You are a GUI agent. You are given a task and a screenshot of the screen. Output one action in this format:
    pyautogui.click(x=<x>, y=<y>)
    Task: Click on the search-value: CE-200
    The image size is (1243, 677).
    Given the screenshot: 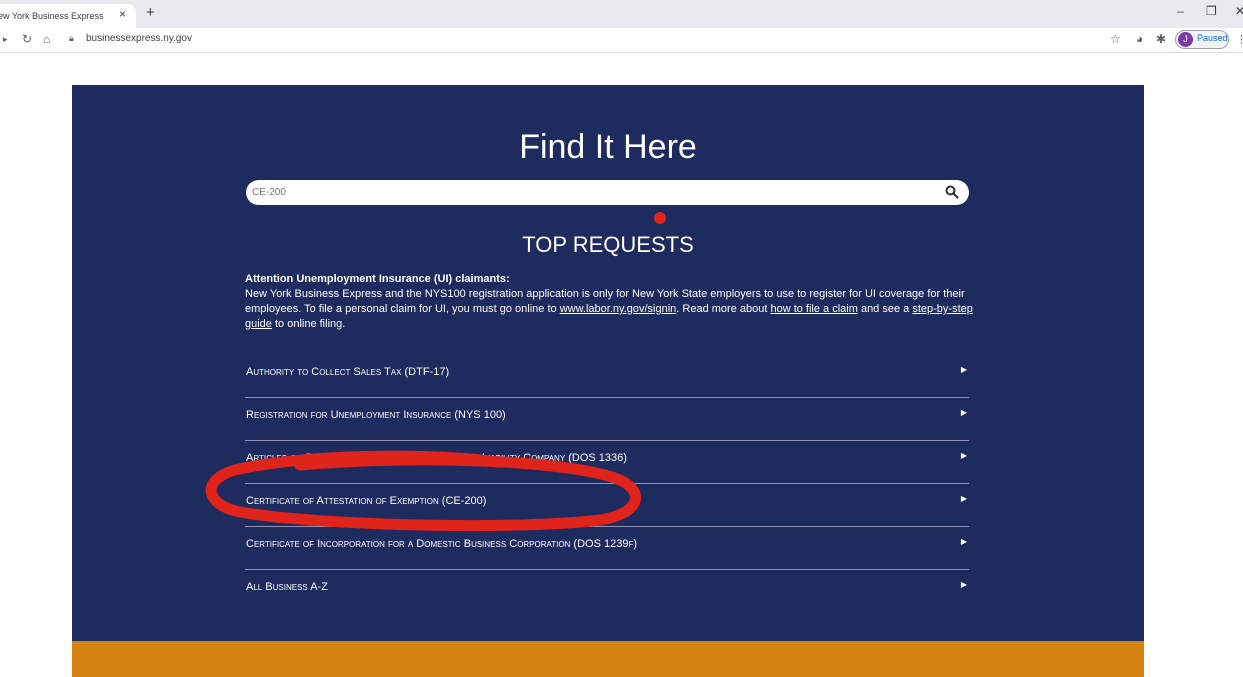 What is the action you would take?
    pyautogui.click(x=269, y=192)
    